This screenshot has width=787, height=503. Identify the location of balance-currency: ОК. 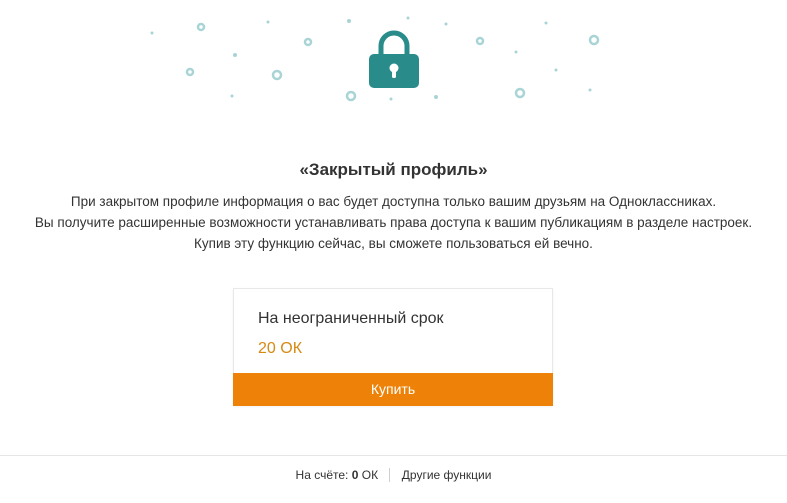
(370, 475).